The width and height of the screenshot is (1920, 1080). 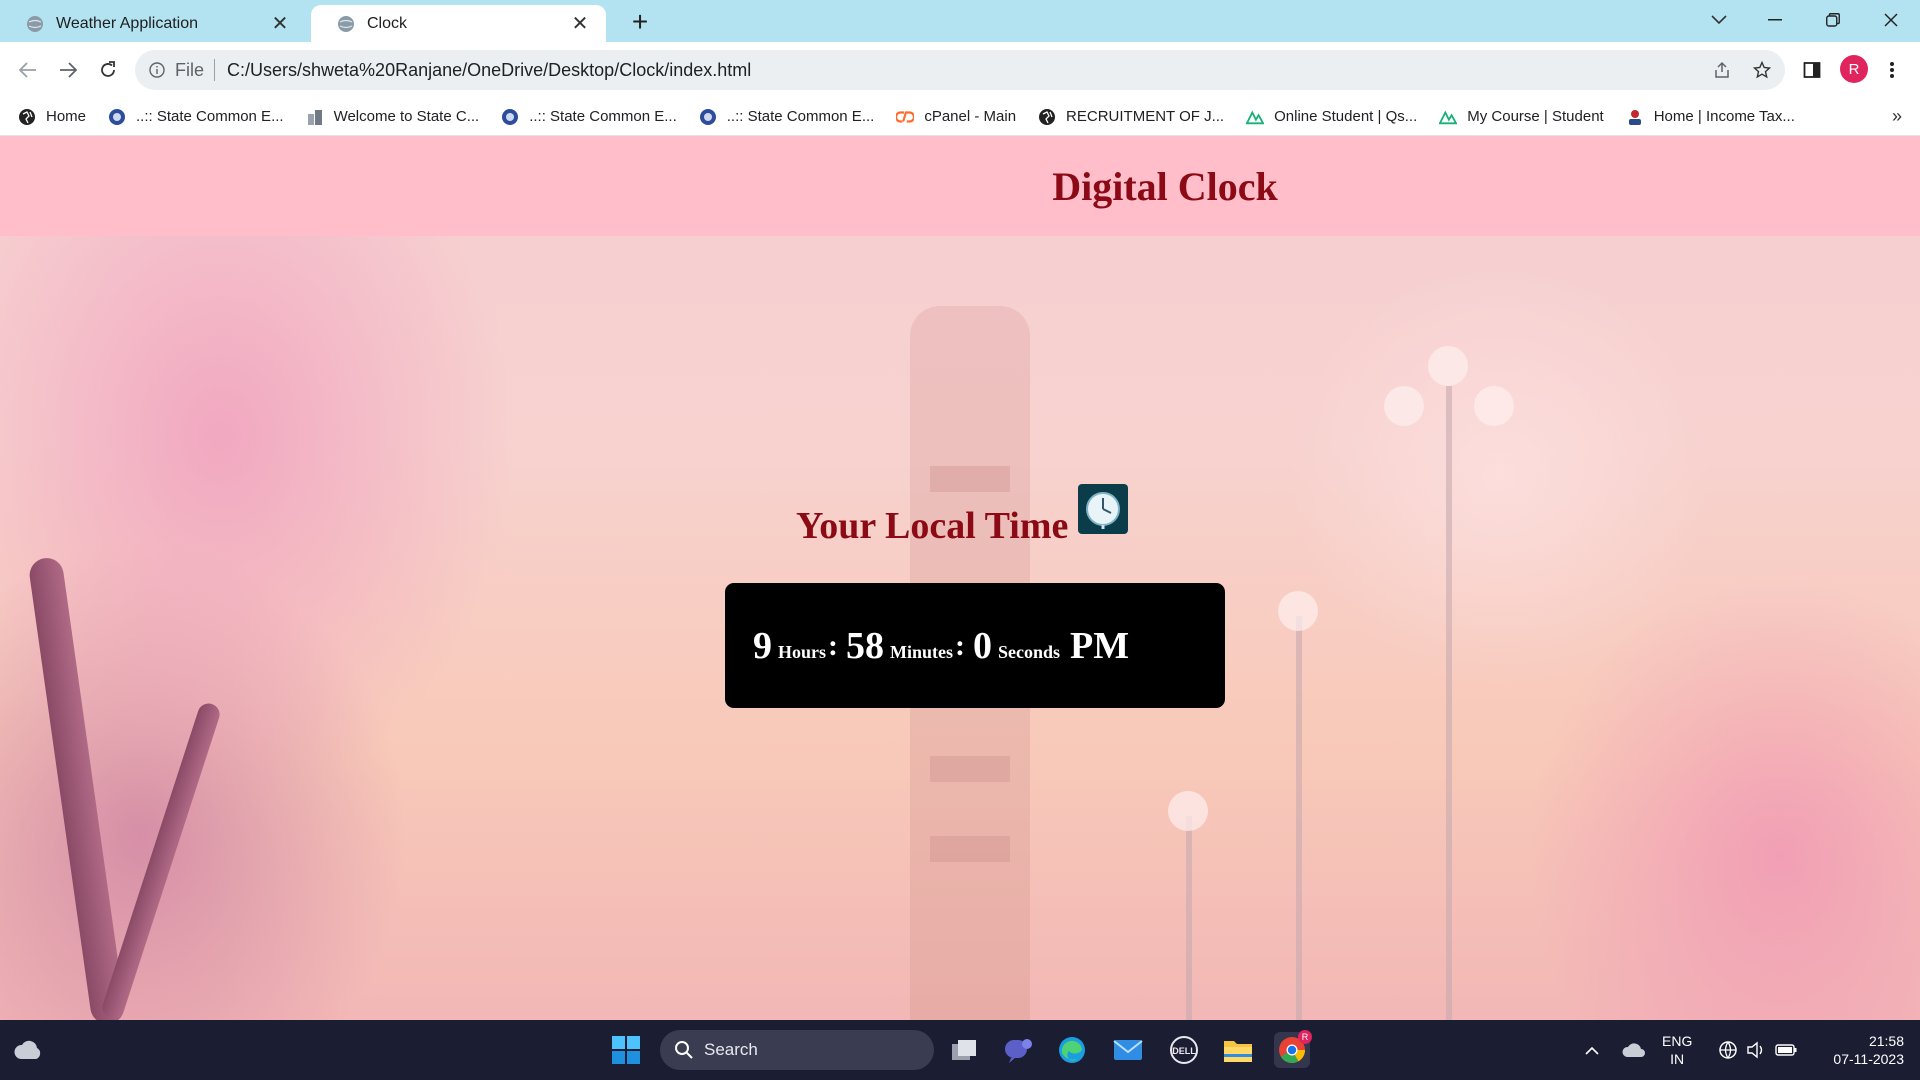 I want to click on tab-search-chevron-icon, so click(x=1719, y=20).